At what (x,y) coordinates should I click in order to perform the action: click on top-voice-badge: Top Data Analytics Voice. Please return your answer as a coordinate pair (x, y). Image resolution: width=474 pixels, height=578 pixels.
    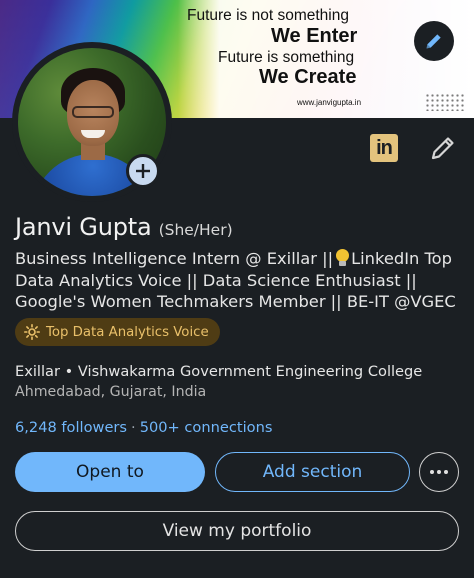
    Looking at the image, I should click on (117, 332).